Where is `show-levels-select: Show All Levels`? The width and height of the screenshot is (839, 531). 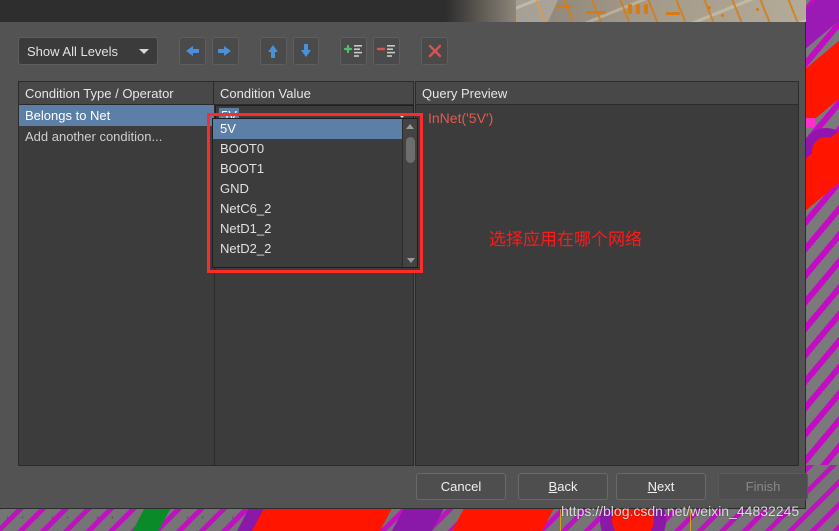 show-levels-select: Show All Levels is located at coordinates (88, 51).